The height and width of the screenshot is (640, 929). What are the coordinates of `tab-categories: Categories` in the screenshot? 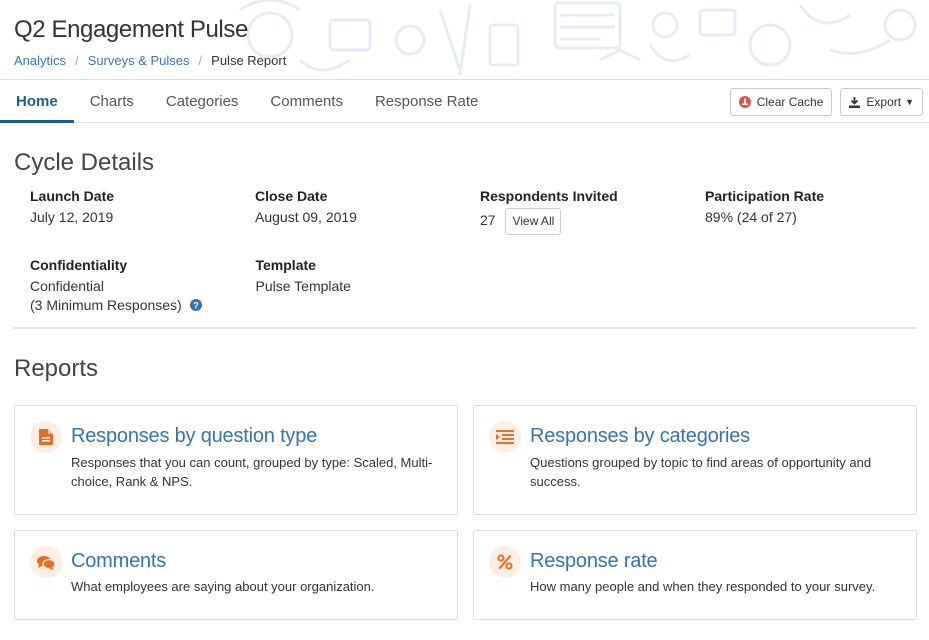 It's located at (202, 101).